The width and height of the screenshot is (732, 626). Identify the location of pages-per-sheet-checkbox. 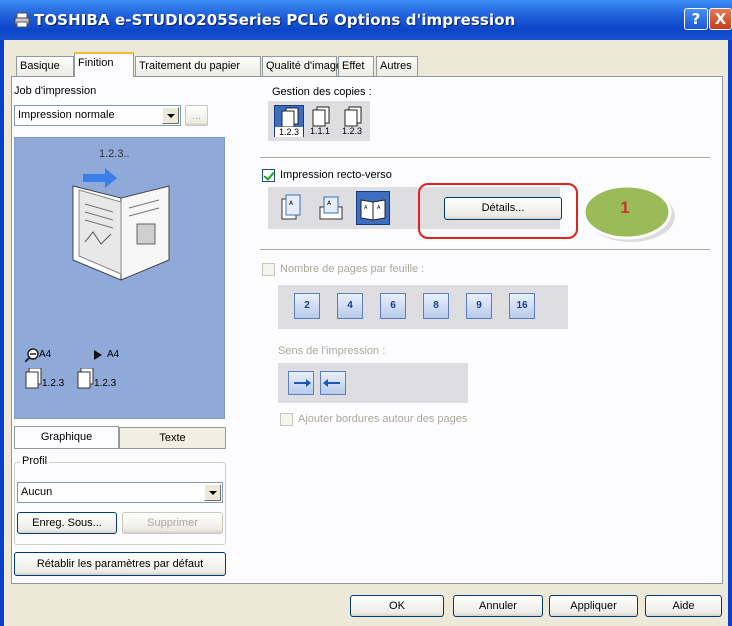
(268, 269).